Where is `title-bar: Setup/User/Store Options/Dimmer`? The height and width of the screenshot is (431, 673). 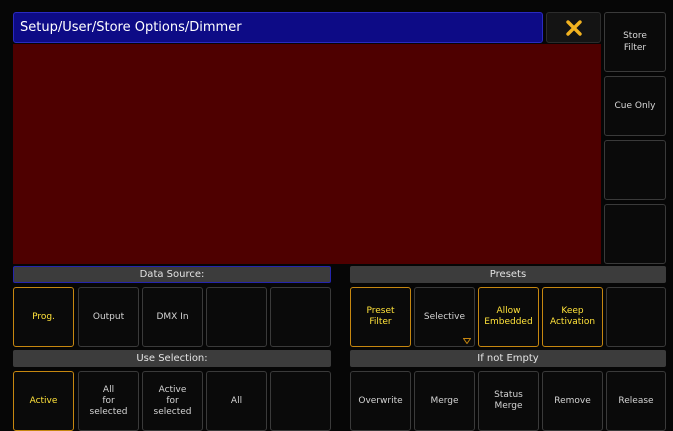
title-bar: Setup/User/Store Options/Dimmer is located at coordinates (278, 27).